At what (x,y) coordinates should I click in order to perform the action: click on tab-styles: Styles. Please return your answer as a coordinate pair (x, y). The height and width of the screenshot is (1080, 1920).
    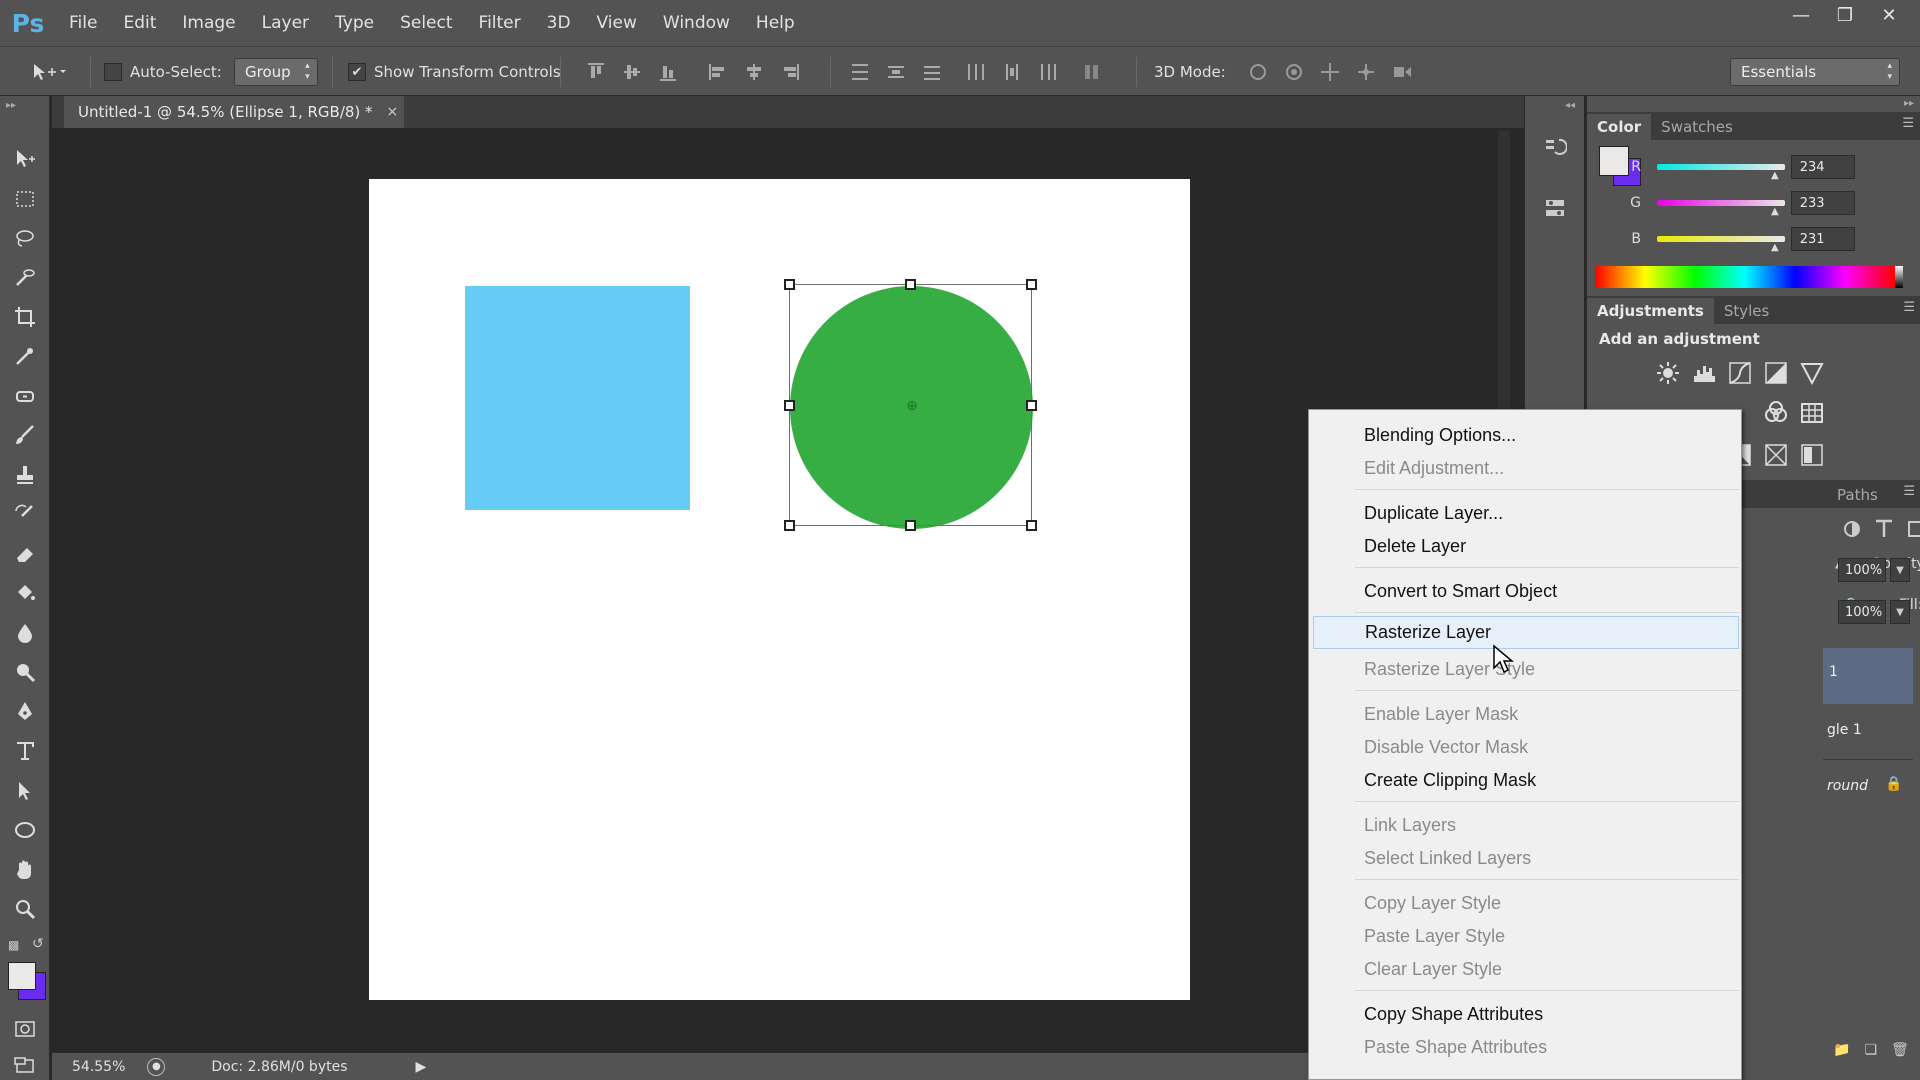
    Looking at the image, I should click on (1747, 311).